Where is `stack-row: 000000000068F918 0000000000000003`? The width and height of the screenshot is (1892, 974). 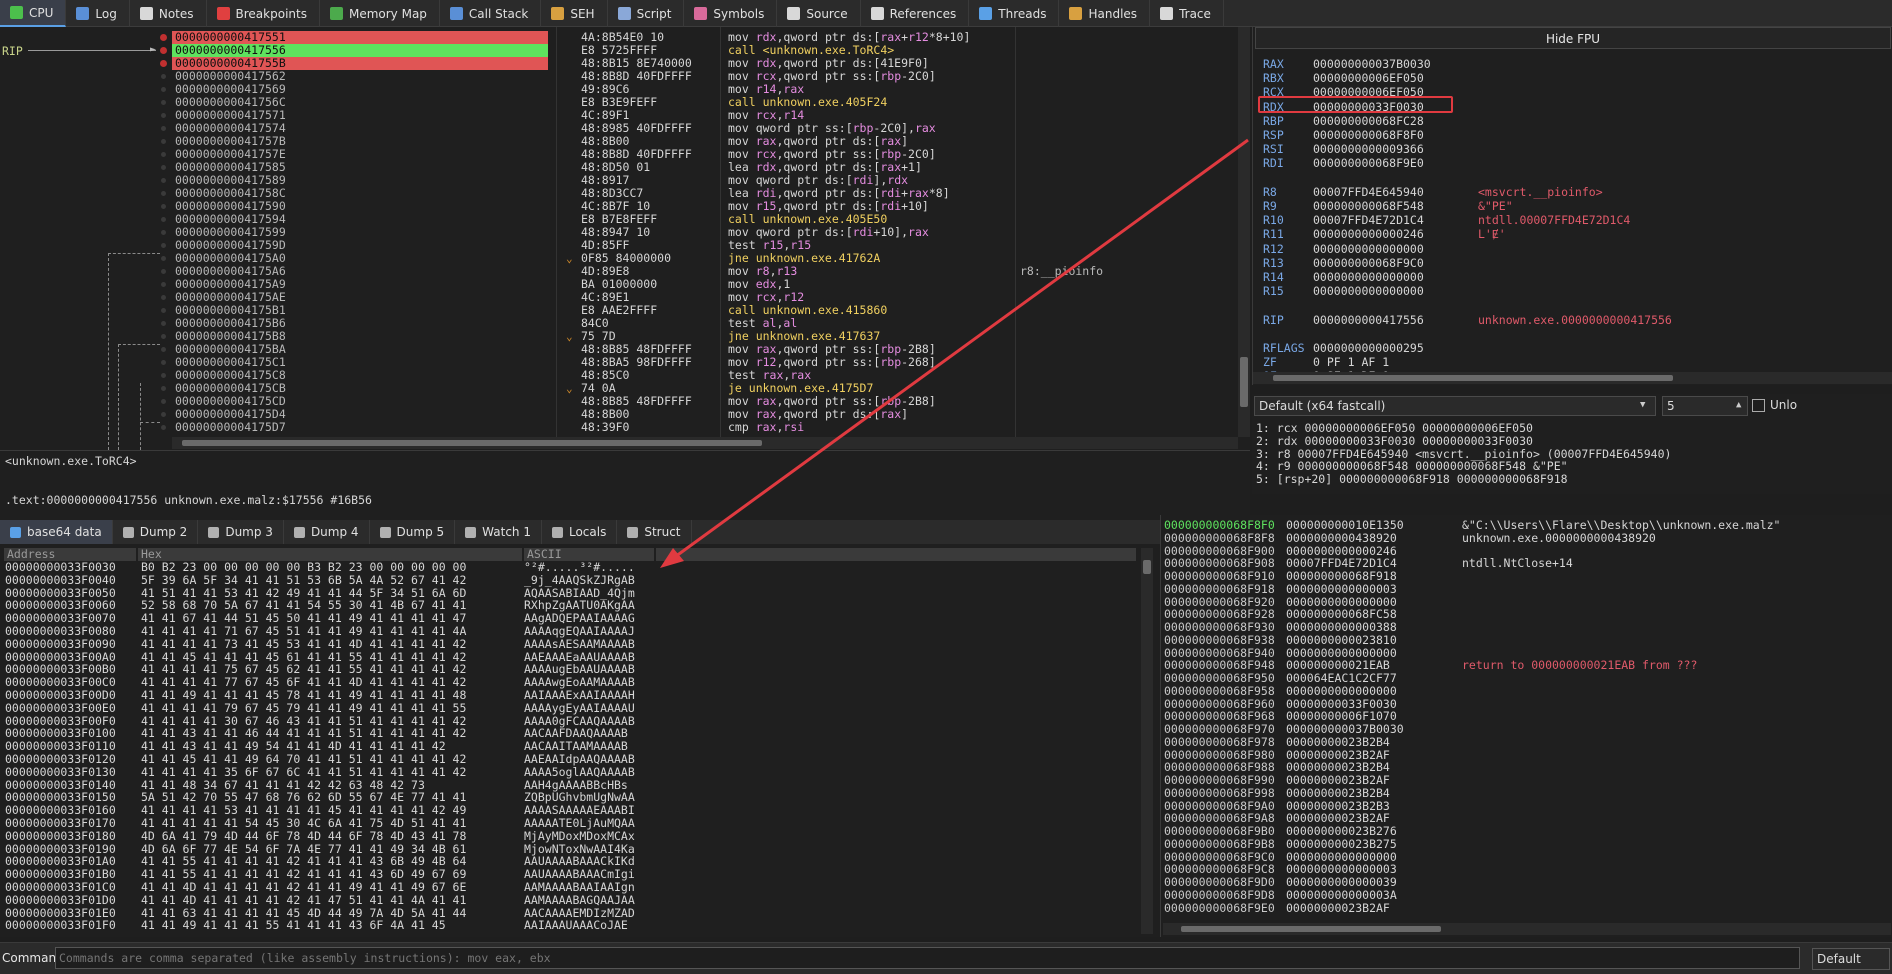 stack-row: 000000000068F918 0000000000000003 is located at coordinates (1313, 589).